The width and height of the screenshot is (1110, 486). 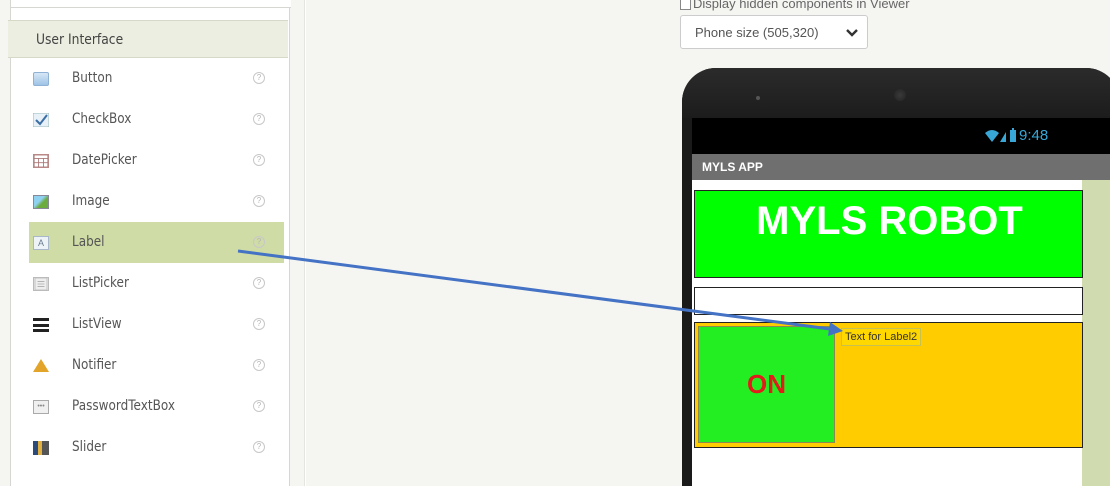 I want to click on palette-top-divider, so click(x=151, y=4).